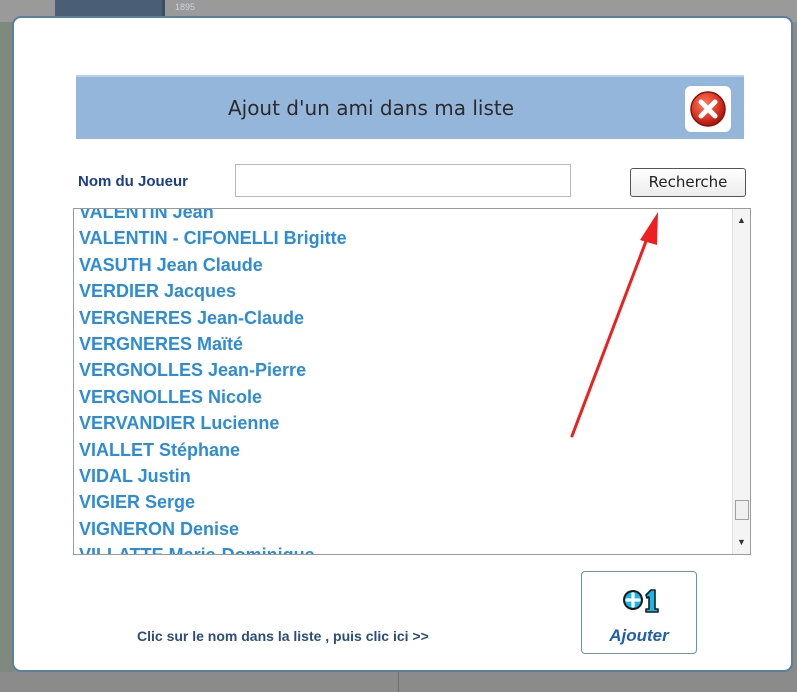 Image resolution: width=797 pixels, height=692 pixels. What do you see at coordinates (399, 476) in the screenshot?
I see `player-list-item: VIDAL Justin` at bounding box center [399, 476].